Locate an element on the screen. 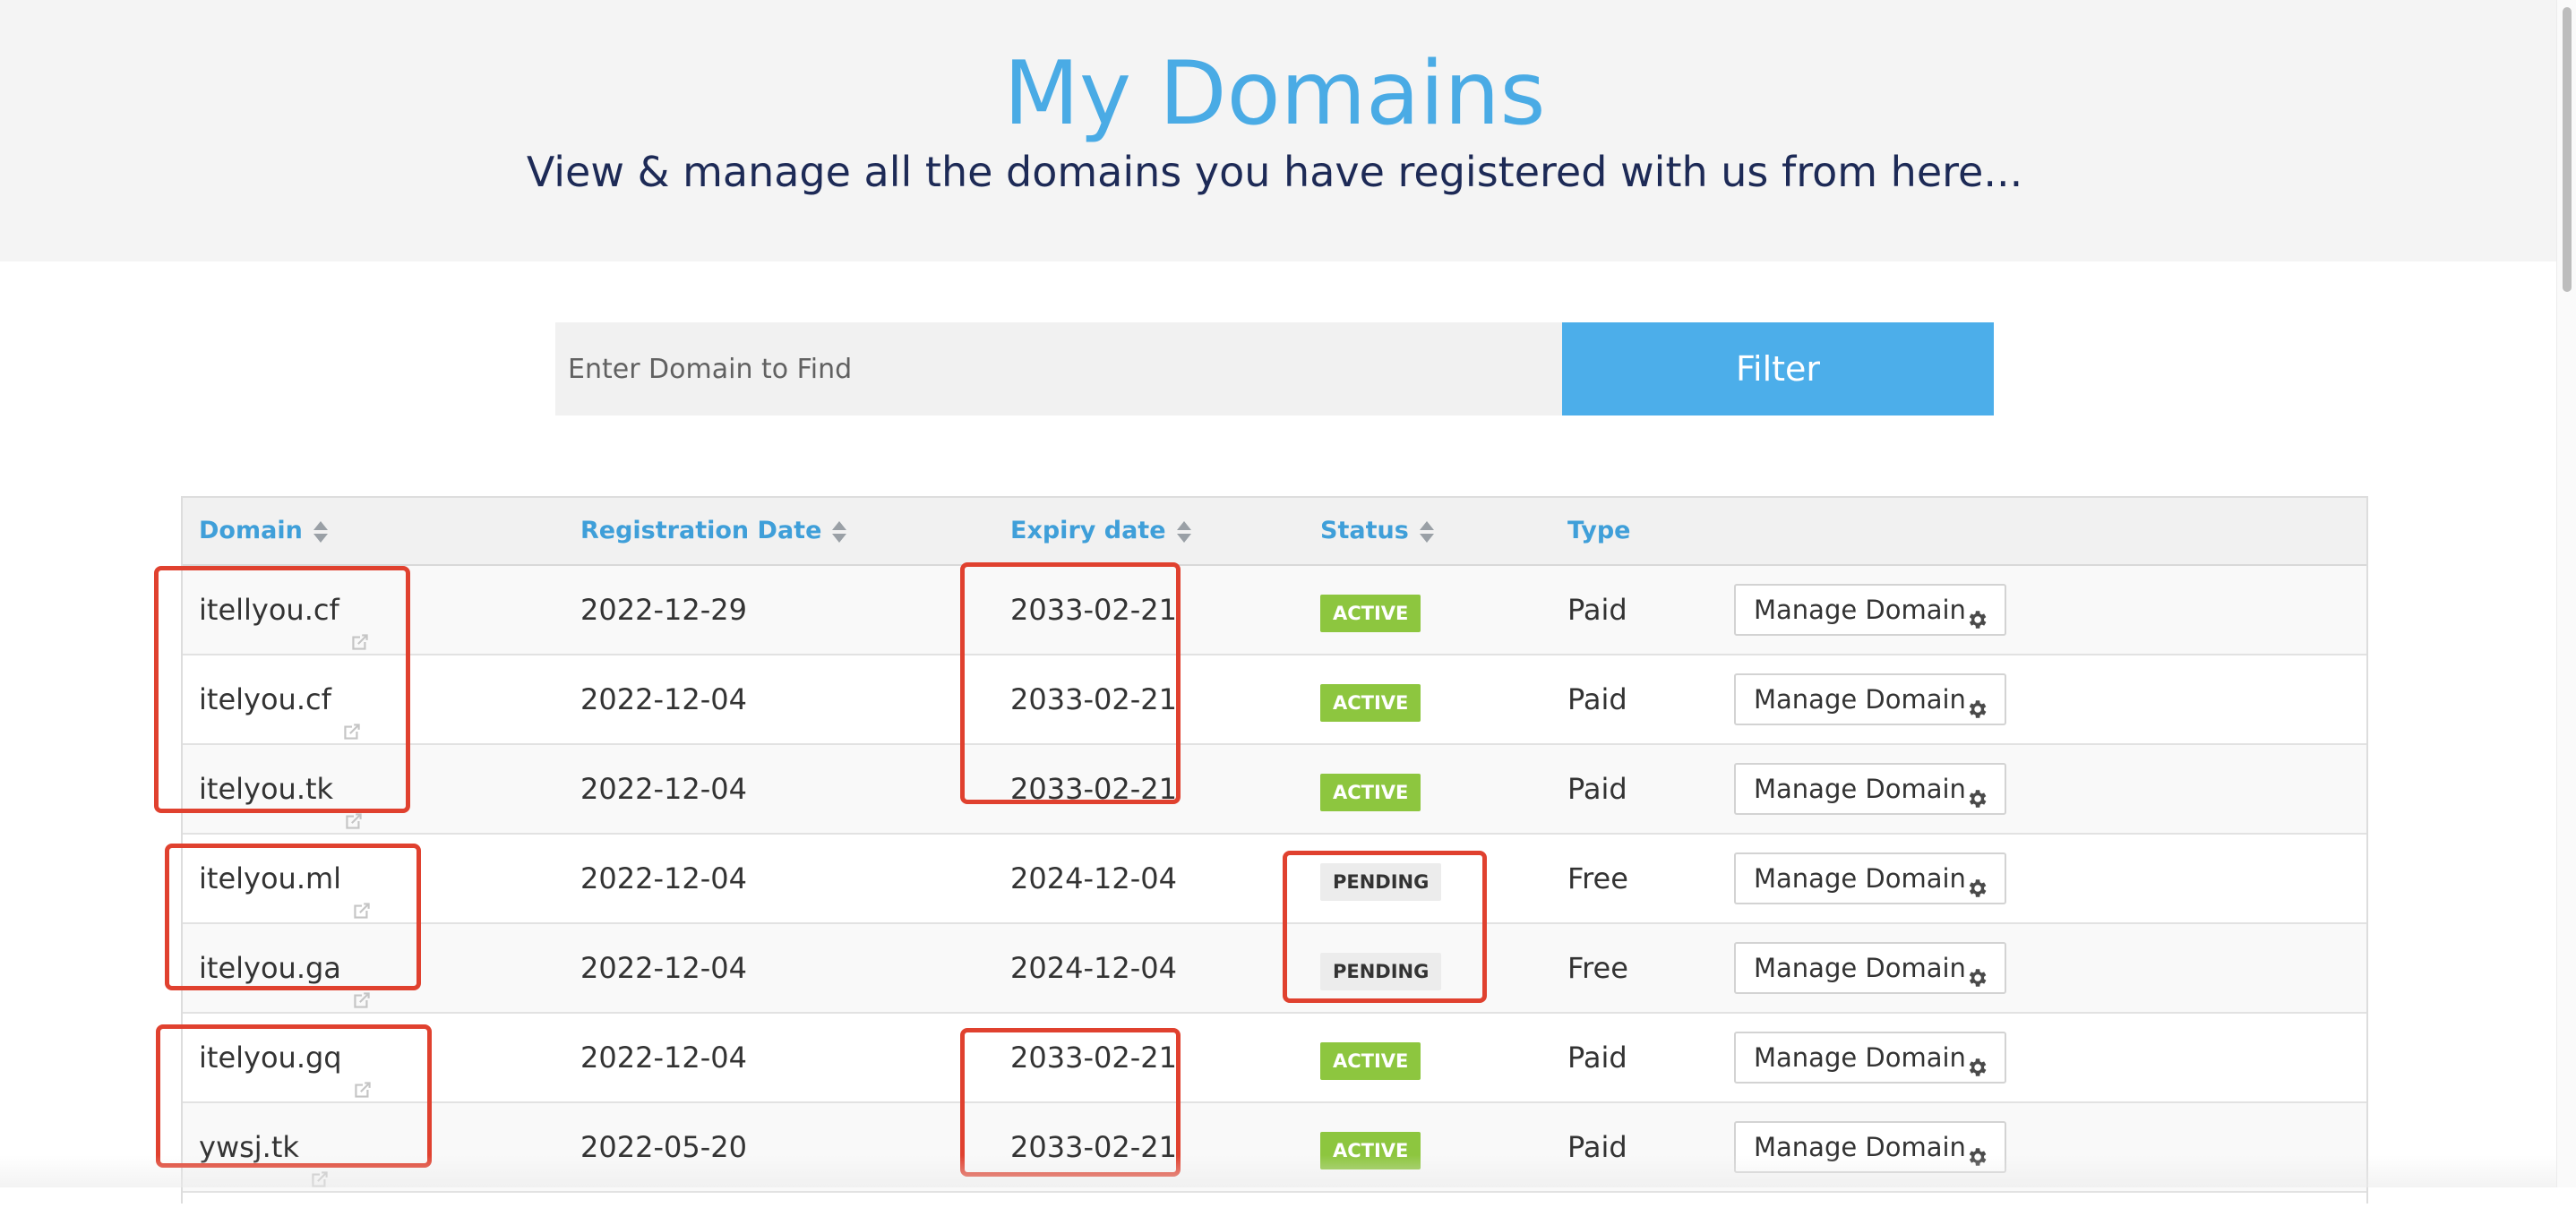  domain-name-link: itelyou.ga is located at coordinates (270, 968).